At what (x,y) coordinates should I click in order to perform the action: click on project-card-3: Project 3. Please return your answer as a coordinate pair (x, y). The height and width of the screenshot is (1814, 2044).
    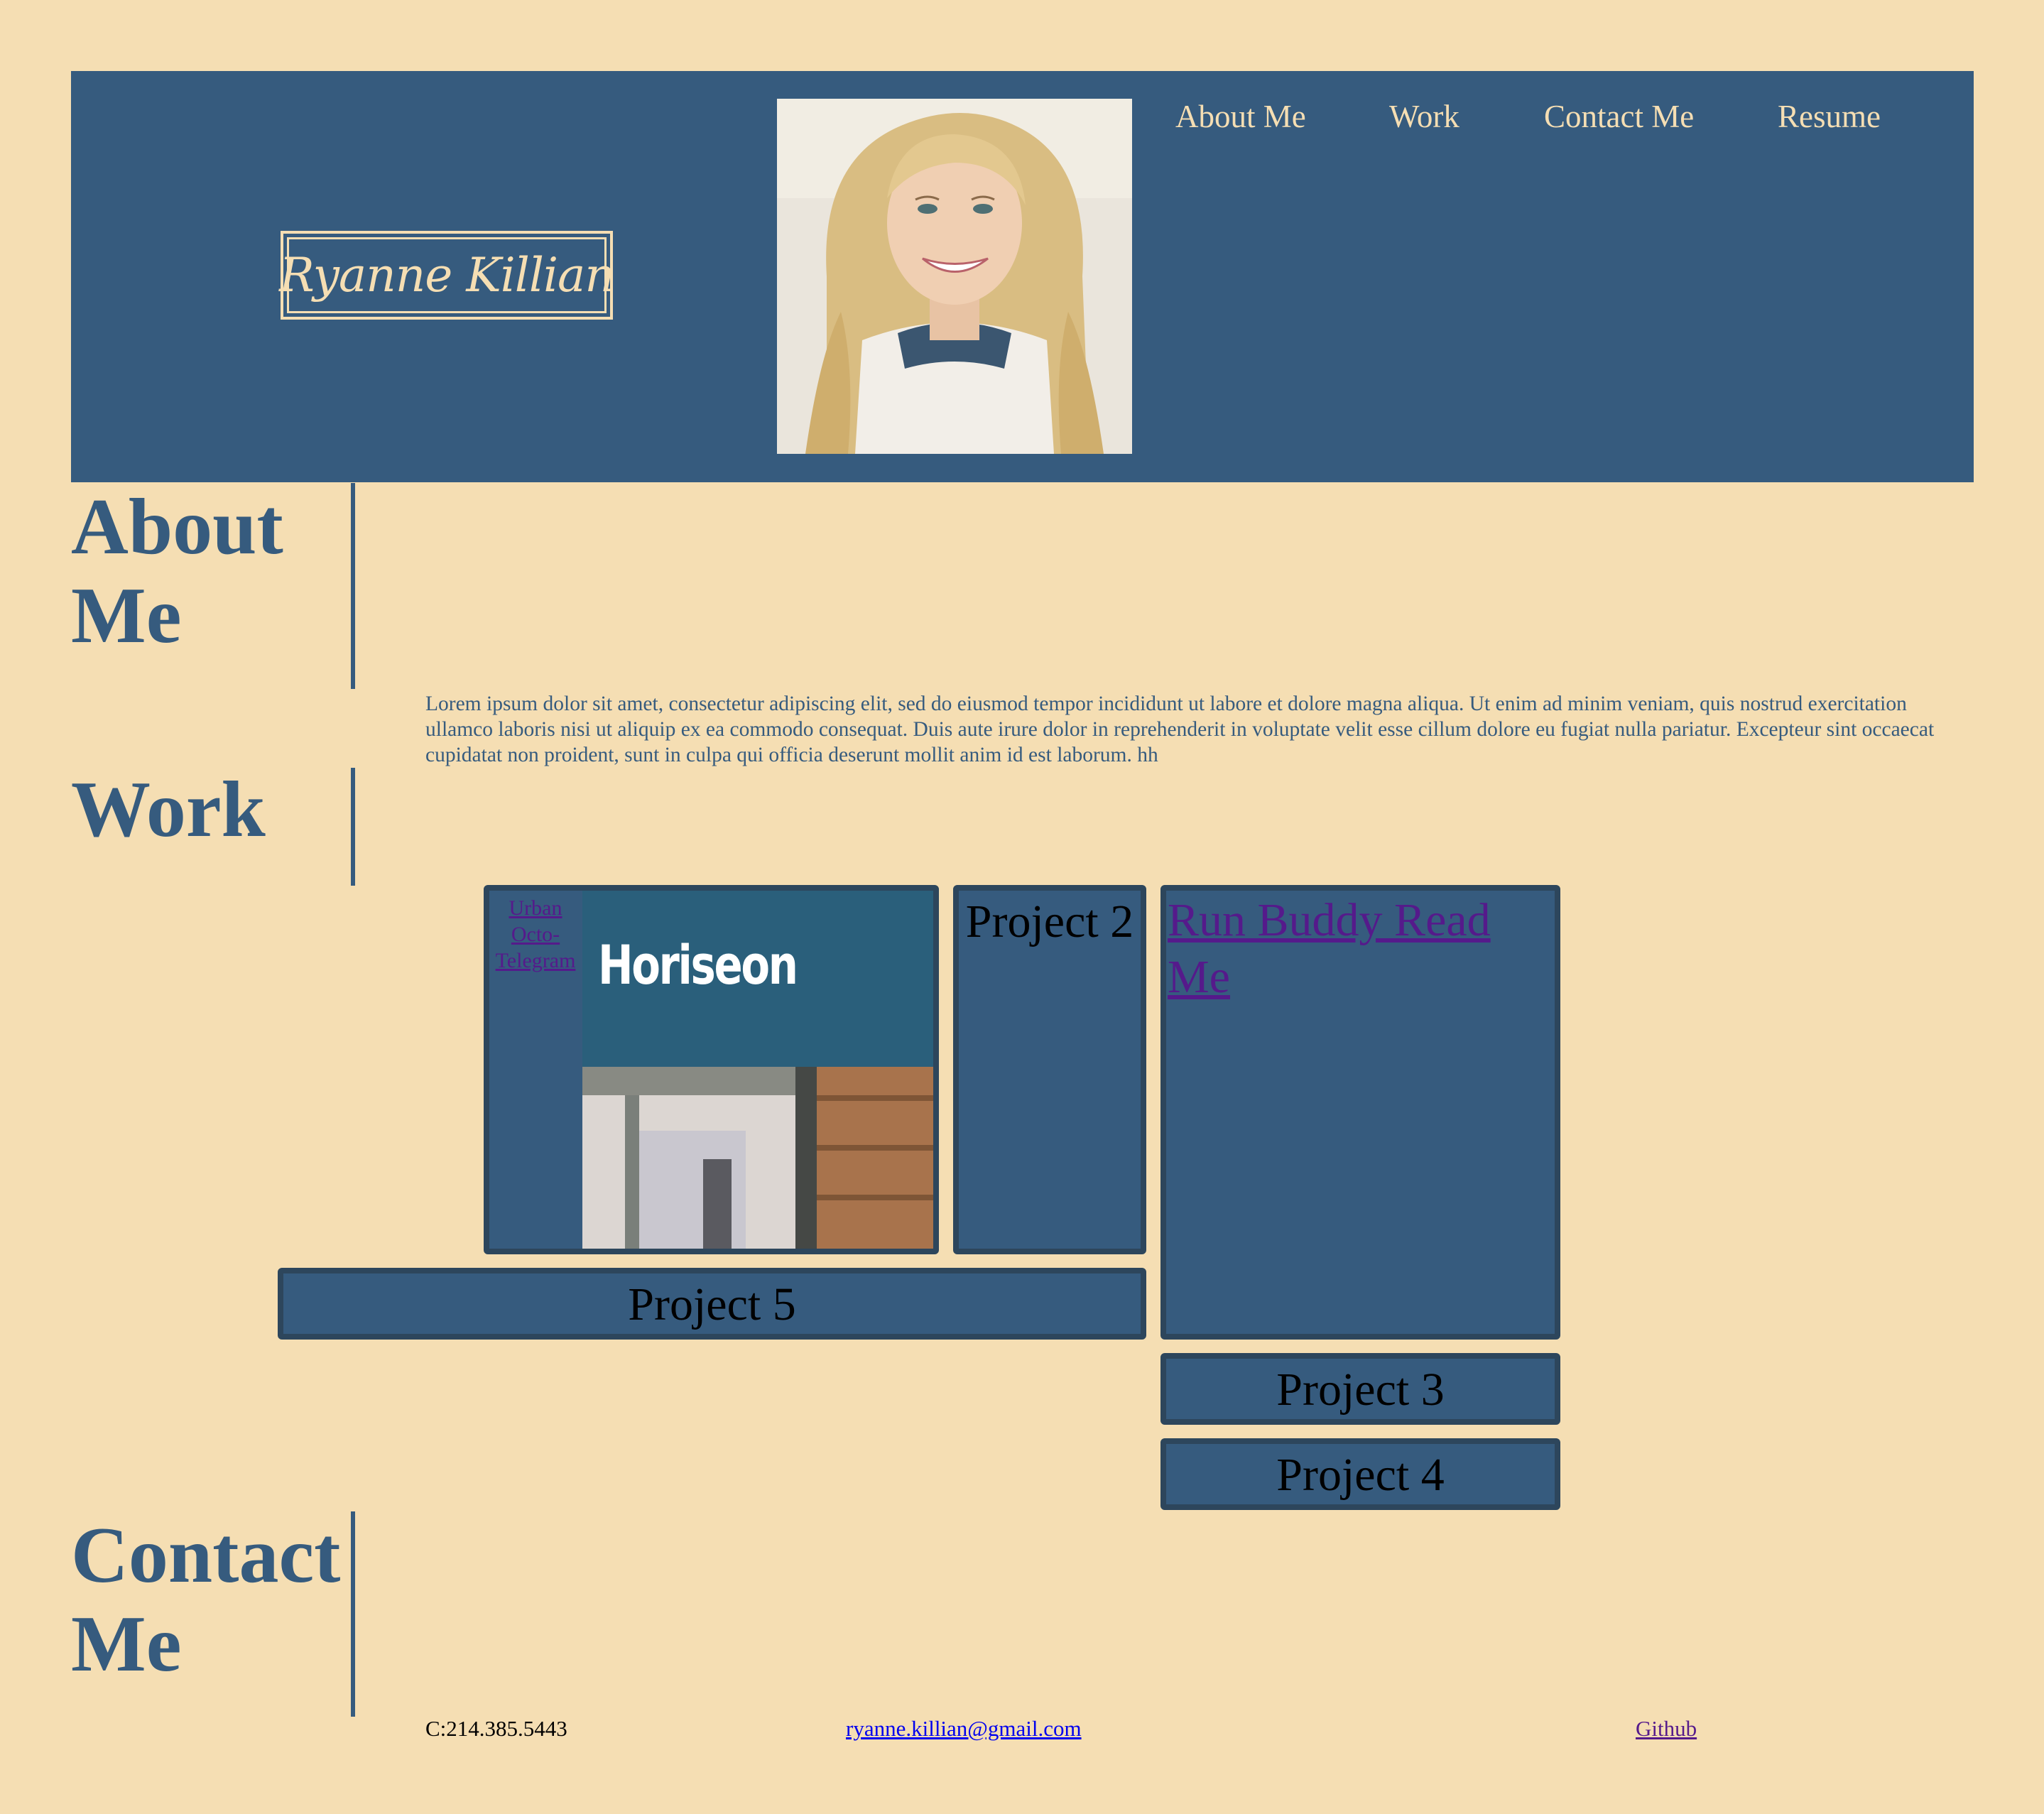
    Looking at the image, I should click on (1360, 1389).